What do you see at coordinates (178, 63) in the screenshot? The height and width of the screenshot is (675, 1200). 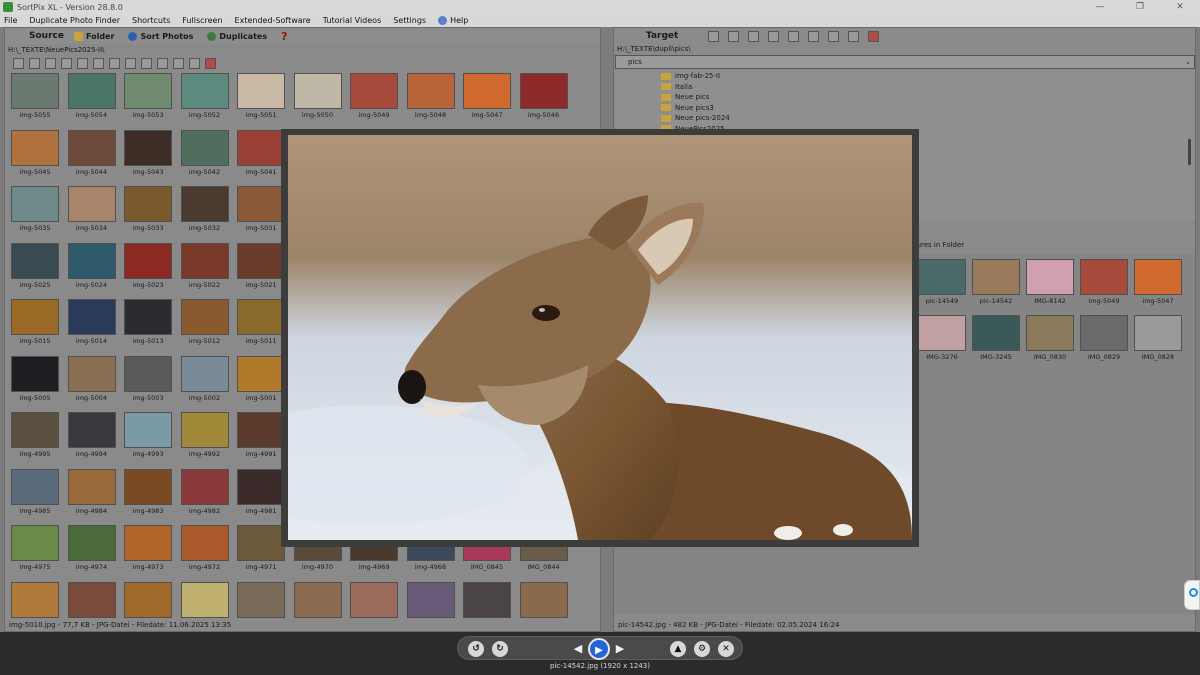 I see `info-icon` at bounding box center [178, 63].